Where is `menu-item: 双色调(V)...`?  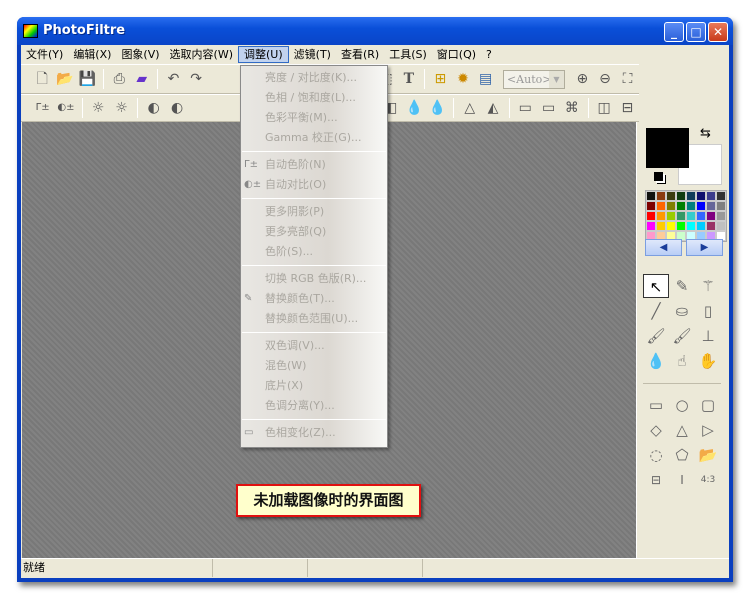 menu-item: 双色调(V)... is located at coordinates (314, 346).